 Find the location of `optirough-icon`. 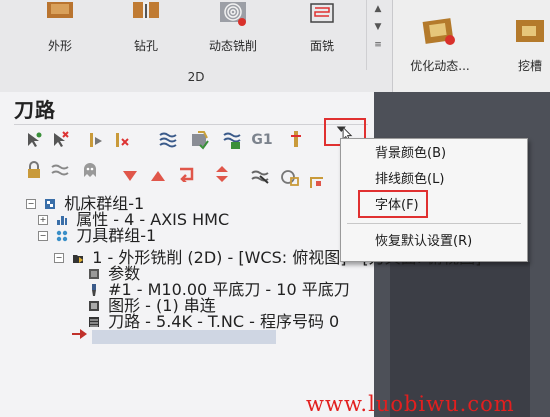

optirough-icon is located at coordinates (438, 31).